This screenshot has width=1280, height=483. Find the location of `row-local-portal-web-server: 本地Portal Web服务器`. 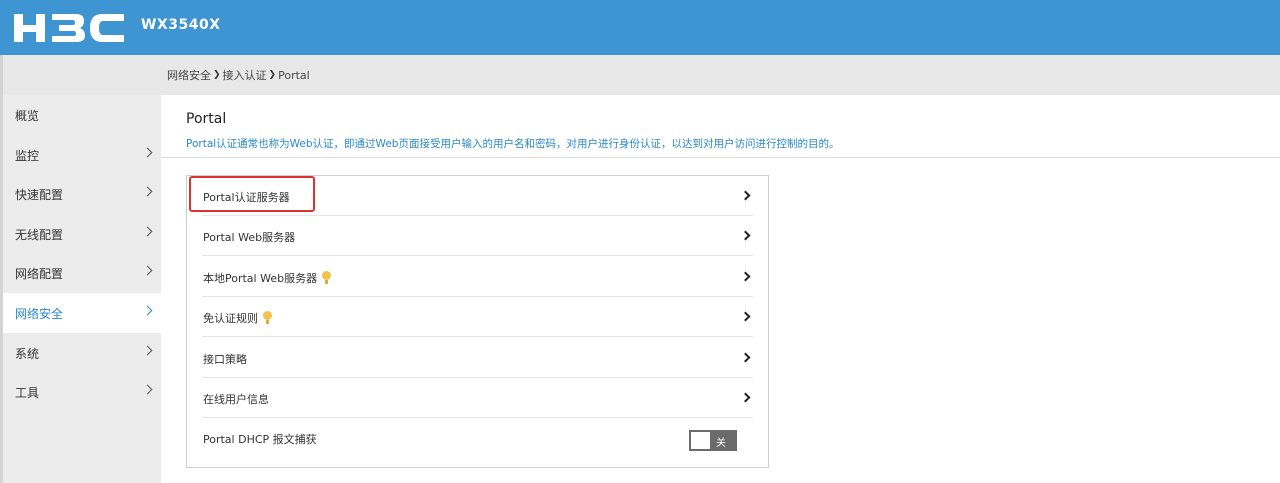

row-local-portal-web-server: 本地Portal Web服务器 is located at coordinates (477, 277).